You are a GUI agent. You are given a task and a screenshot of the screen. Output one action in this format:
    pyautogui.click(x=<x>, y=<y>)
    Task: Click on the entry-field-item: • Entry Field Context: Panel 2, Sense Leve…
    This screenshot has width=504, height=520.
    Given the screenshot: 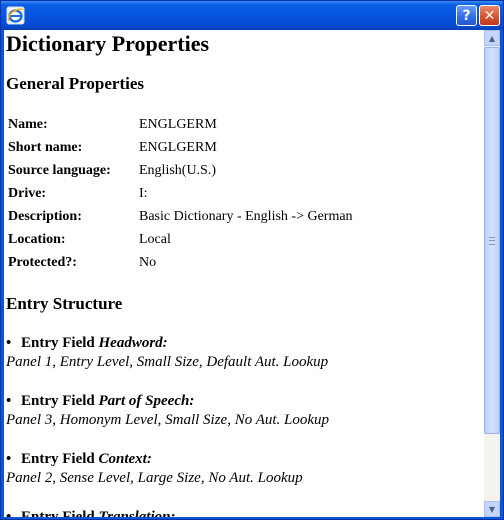 What is the action you would take?
    pyautogui.click(x=245, y=469)
    